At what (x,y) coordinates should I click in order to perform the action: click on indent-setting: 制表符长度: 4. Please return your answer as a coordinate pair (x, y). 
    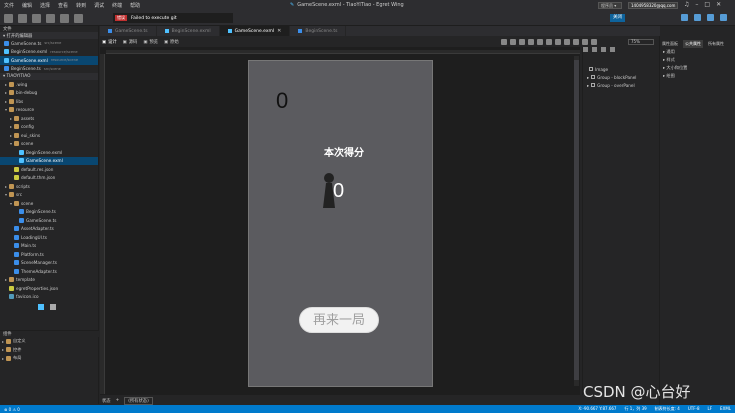
    Looking at the image, I should click on (667, 409).